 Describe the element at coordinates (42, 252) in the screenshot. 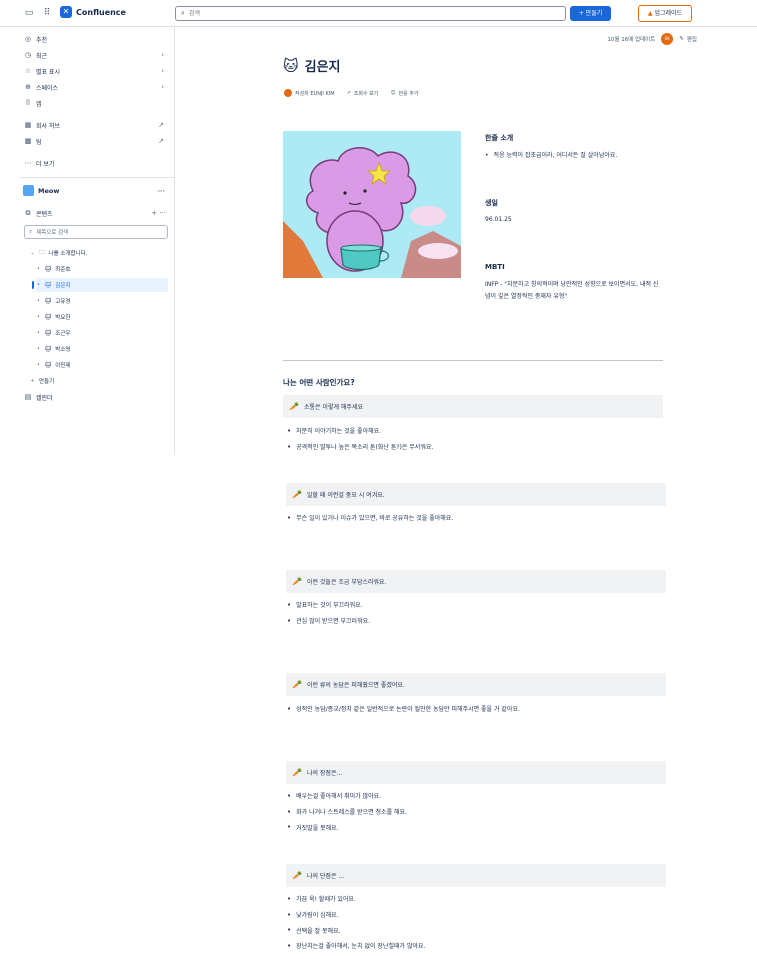

I see `folder-icon: 🗀` at that location.